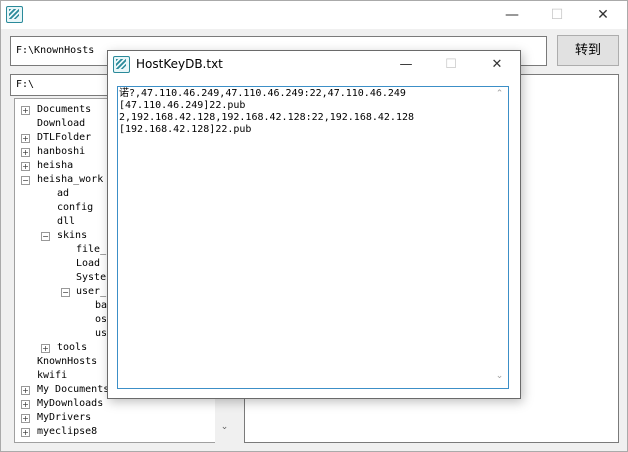  Describe the element at coordinates (101, 306) in the screenshot. I see `tree-item-ba: ba` at that location.